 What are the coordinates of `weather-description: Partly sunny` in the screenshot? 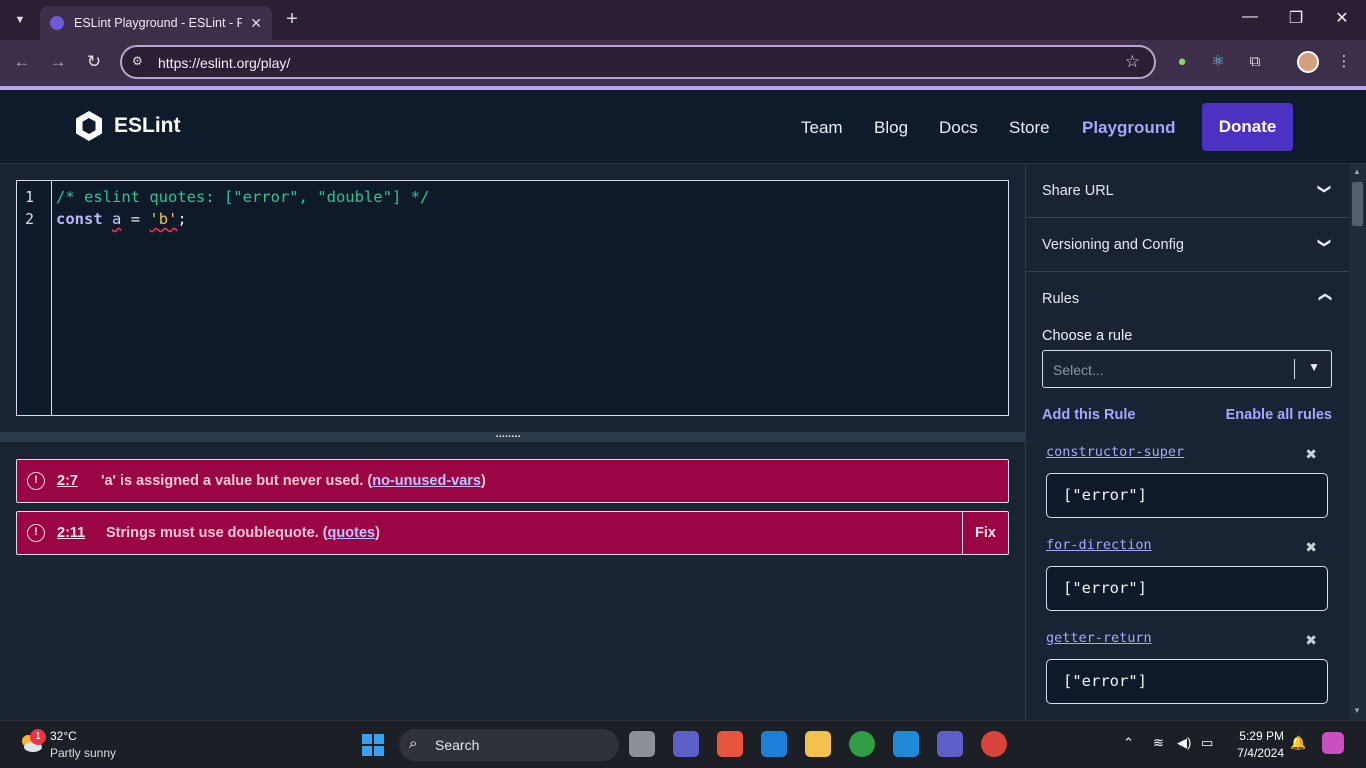 It's located at (83, 753).